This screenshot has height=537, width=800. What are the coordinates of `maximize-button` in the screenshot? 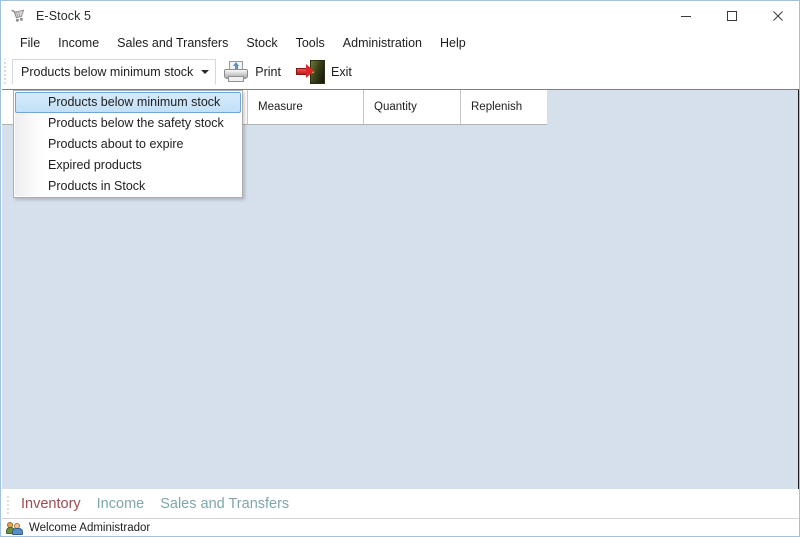 It's located at (732, 16).